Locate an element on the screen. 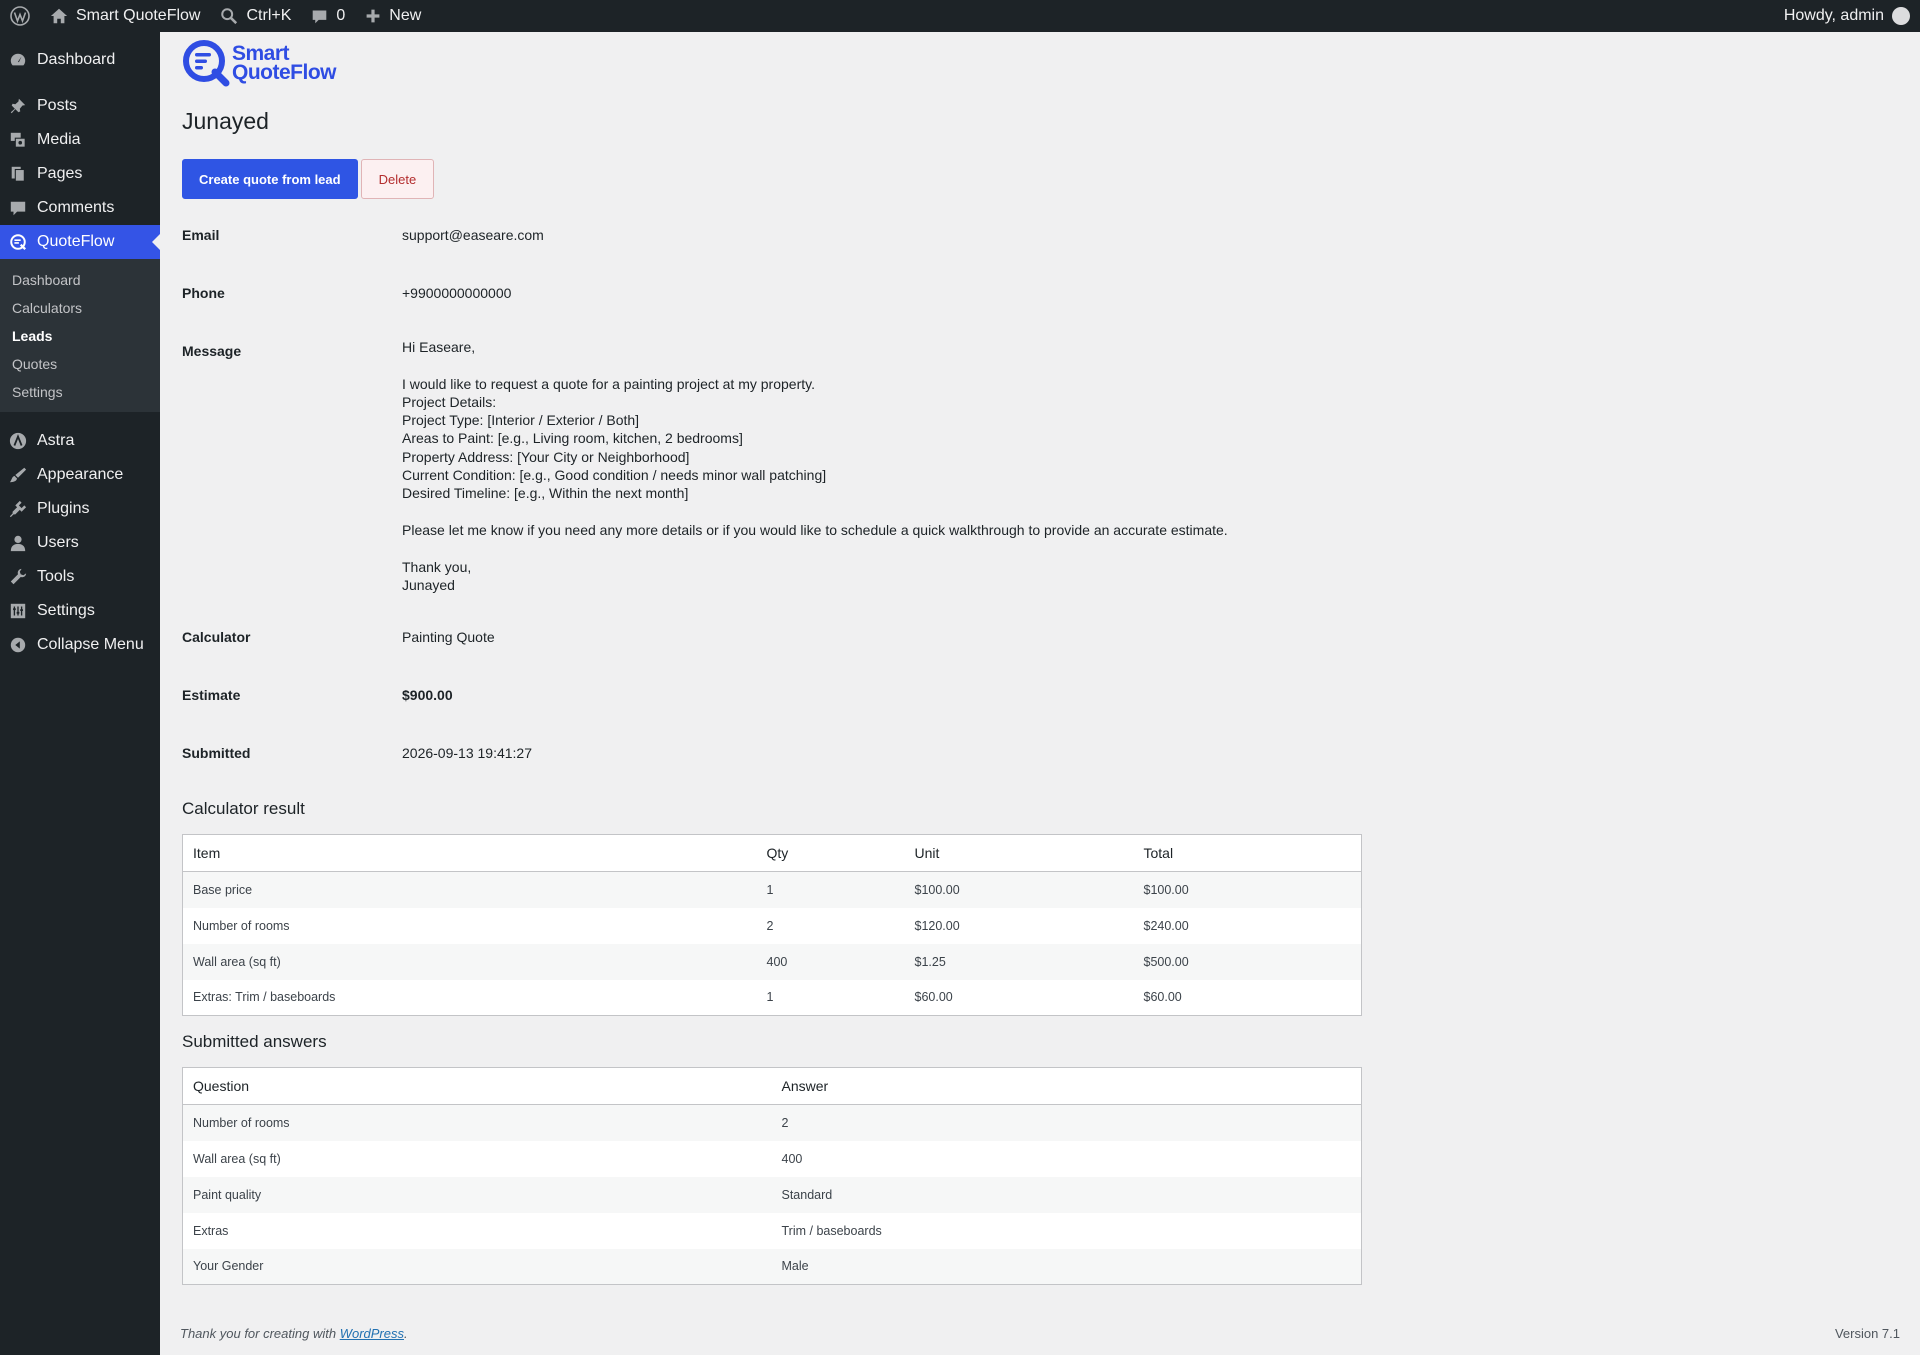  sidebar-item-label: Pages is located at coordinates (60, 173).